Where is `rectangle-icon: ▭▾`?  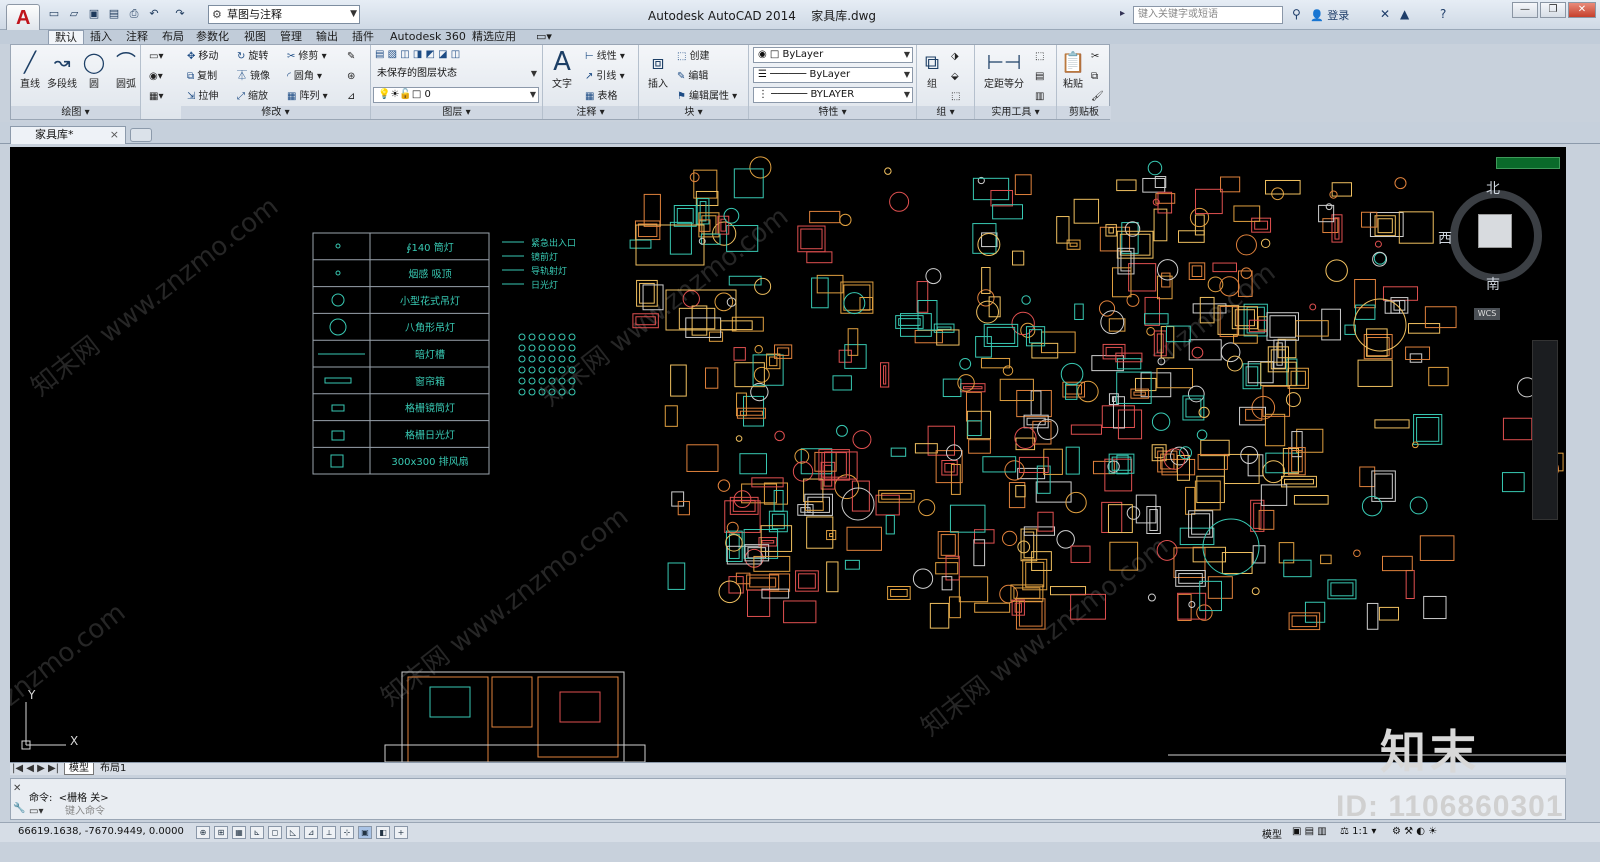 rectangle-icon: ▭▾ is located at coordinates (156, 57).